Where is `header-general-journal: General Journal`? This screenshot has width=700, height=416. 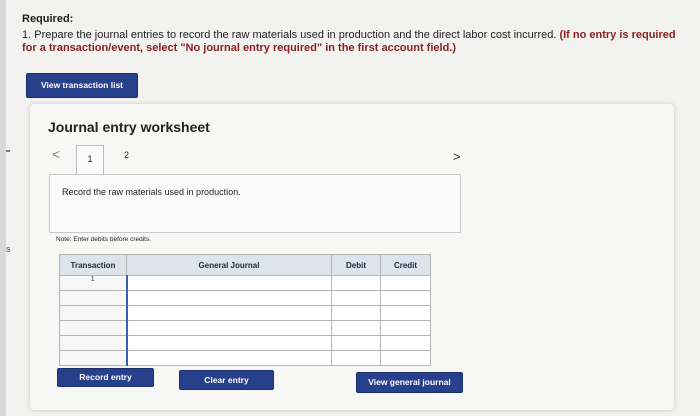
header-general-journal: General Journal is located at coordinates (229, 265).